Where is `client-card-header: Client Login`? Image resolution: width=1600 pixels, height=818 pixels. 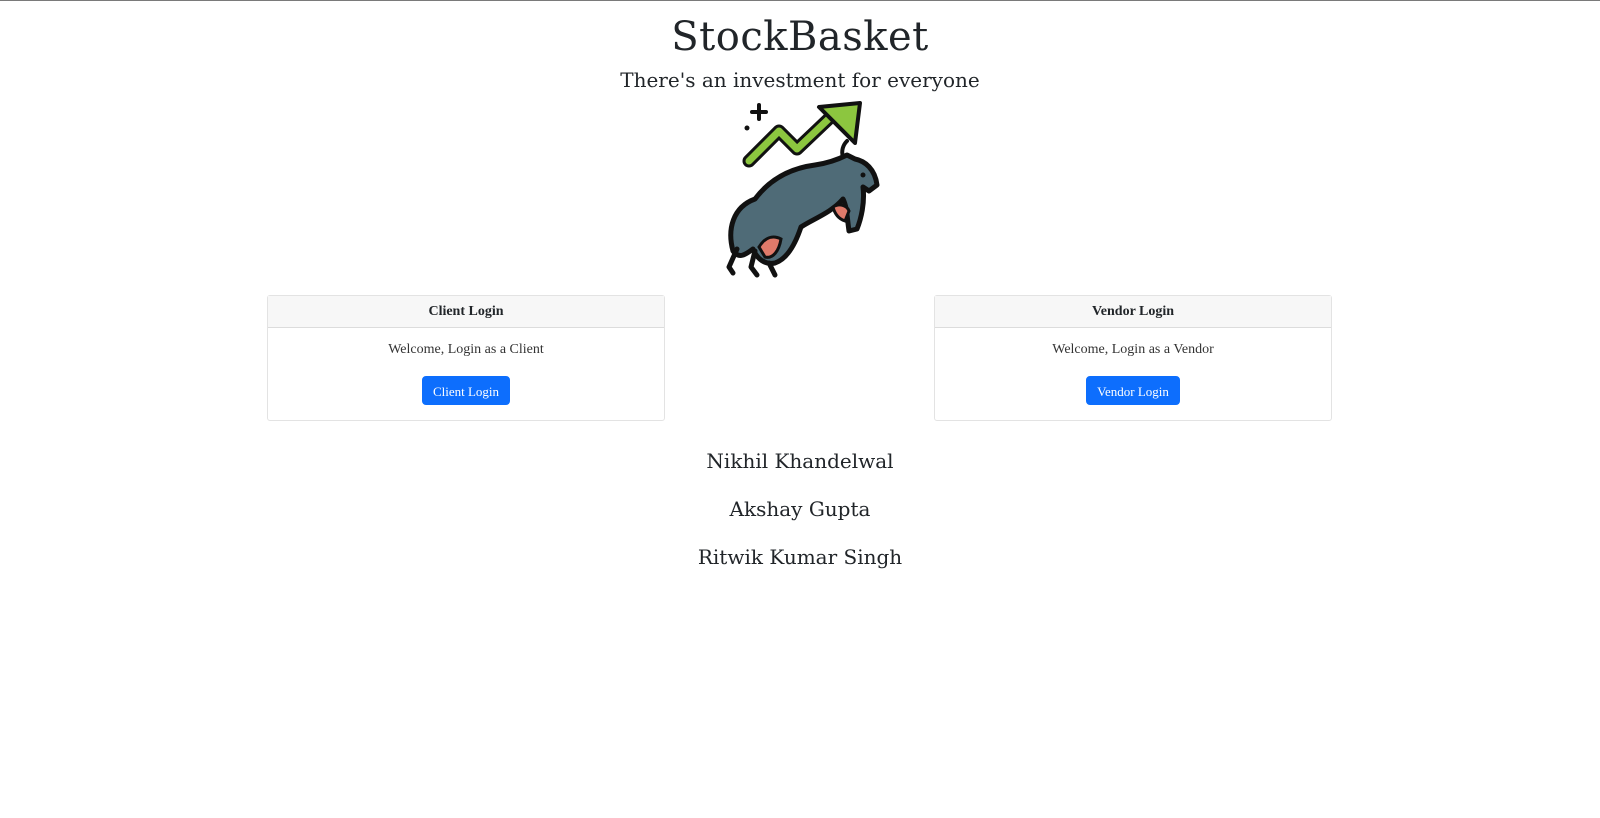 client-card-header: Client Login is located at coordinates (466, 312).